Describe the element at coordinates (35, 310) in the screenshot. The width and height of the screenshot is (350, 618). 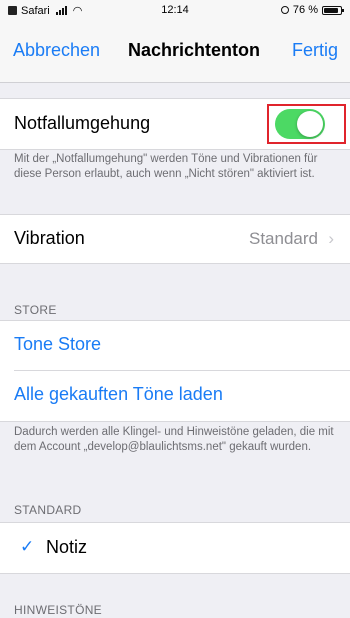
I see `store-section-header: STORE` at that location.